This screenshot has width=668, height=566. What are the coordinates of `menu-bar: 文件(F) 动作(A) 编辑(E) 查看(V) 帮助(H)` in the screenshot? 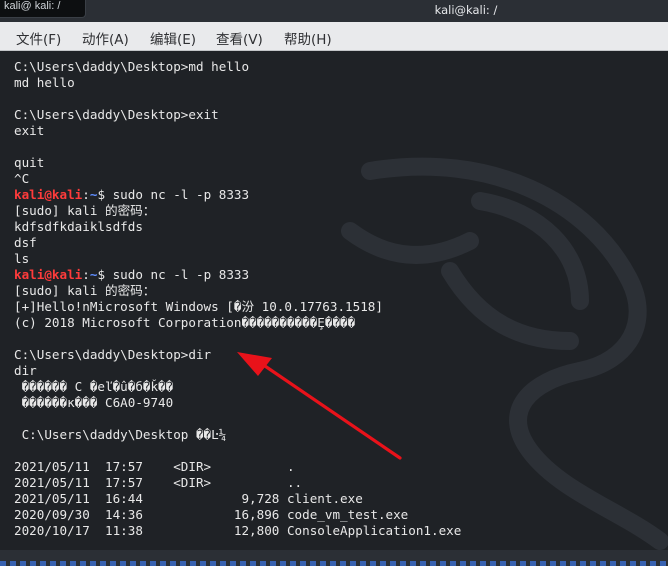 It's located at (334, 36).